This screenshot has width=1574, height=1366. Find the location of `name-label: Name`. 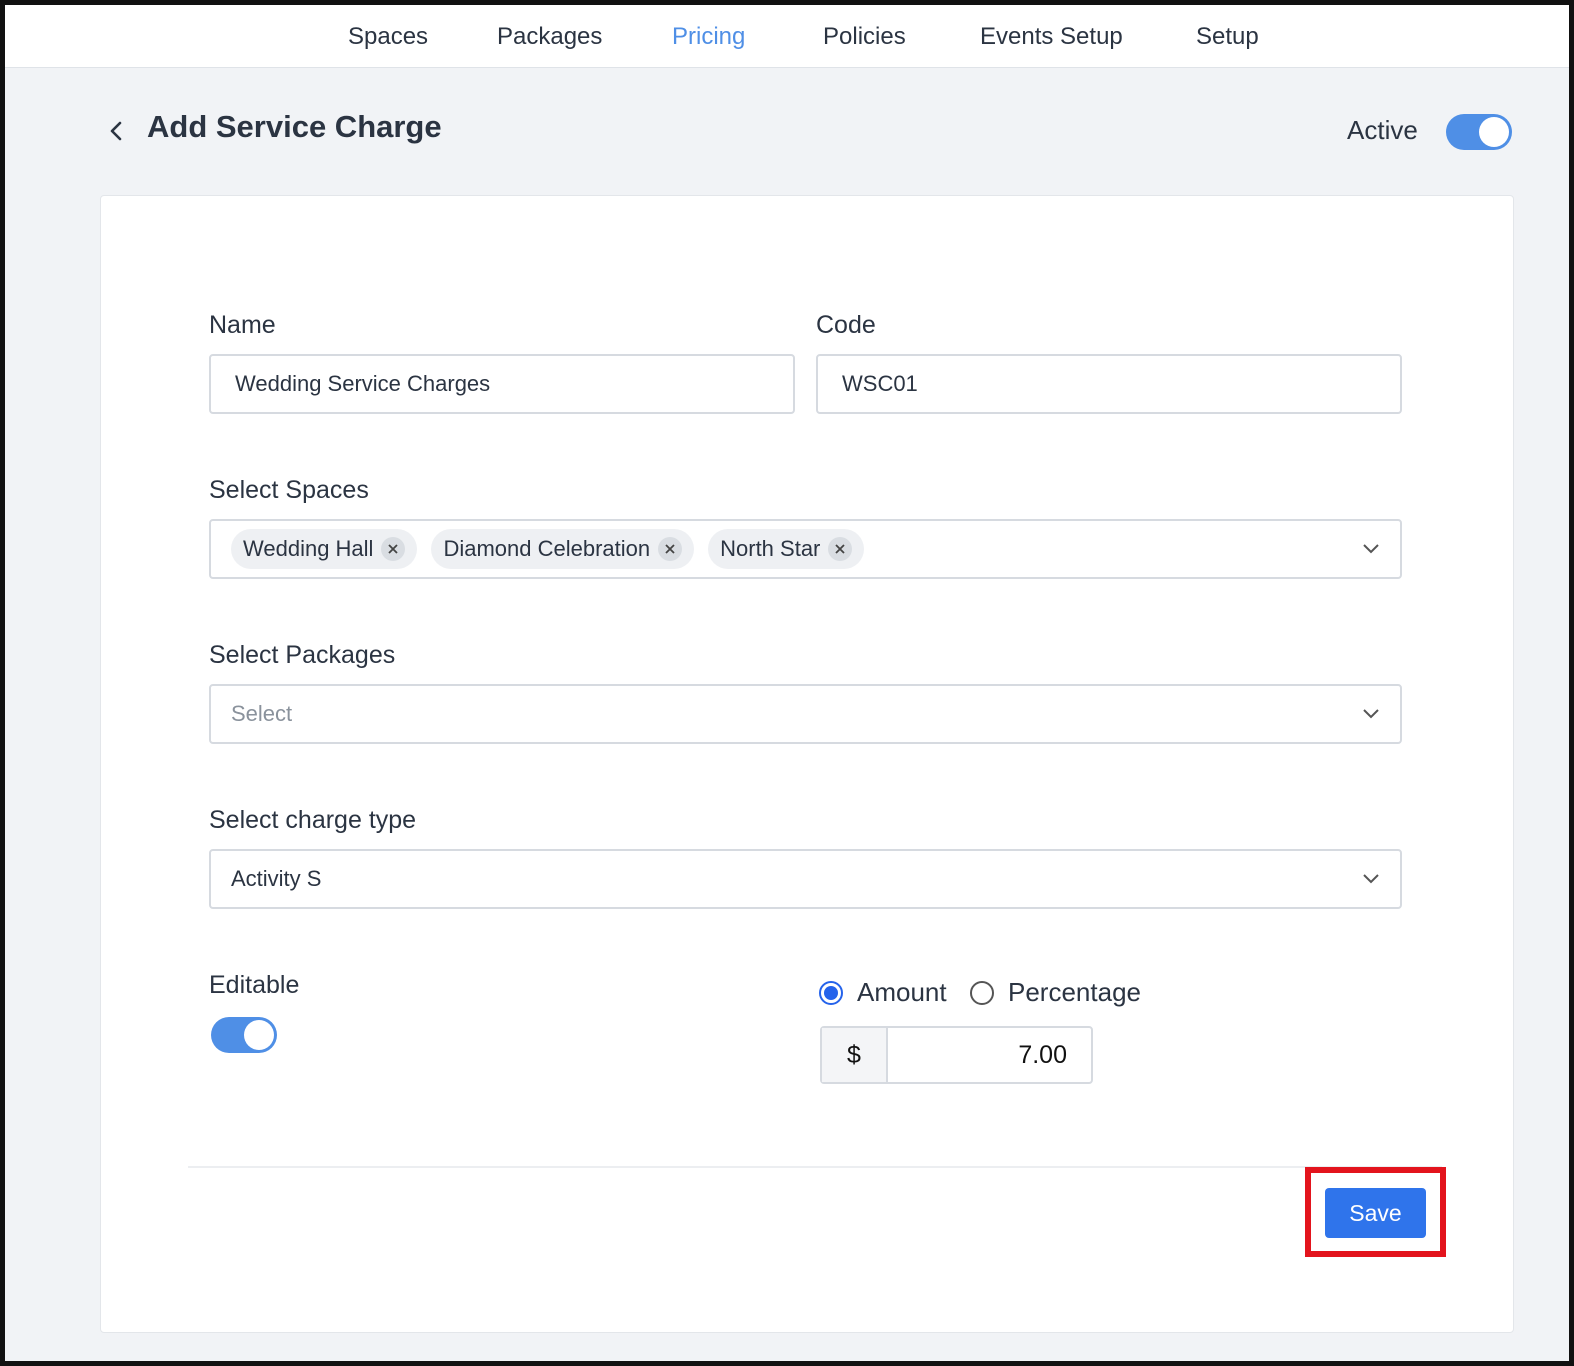

name-label: Name is located at coordinates (242, 325).